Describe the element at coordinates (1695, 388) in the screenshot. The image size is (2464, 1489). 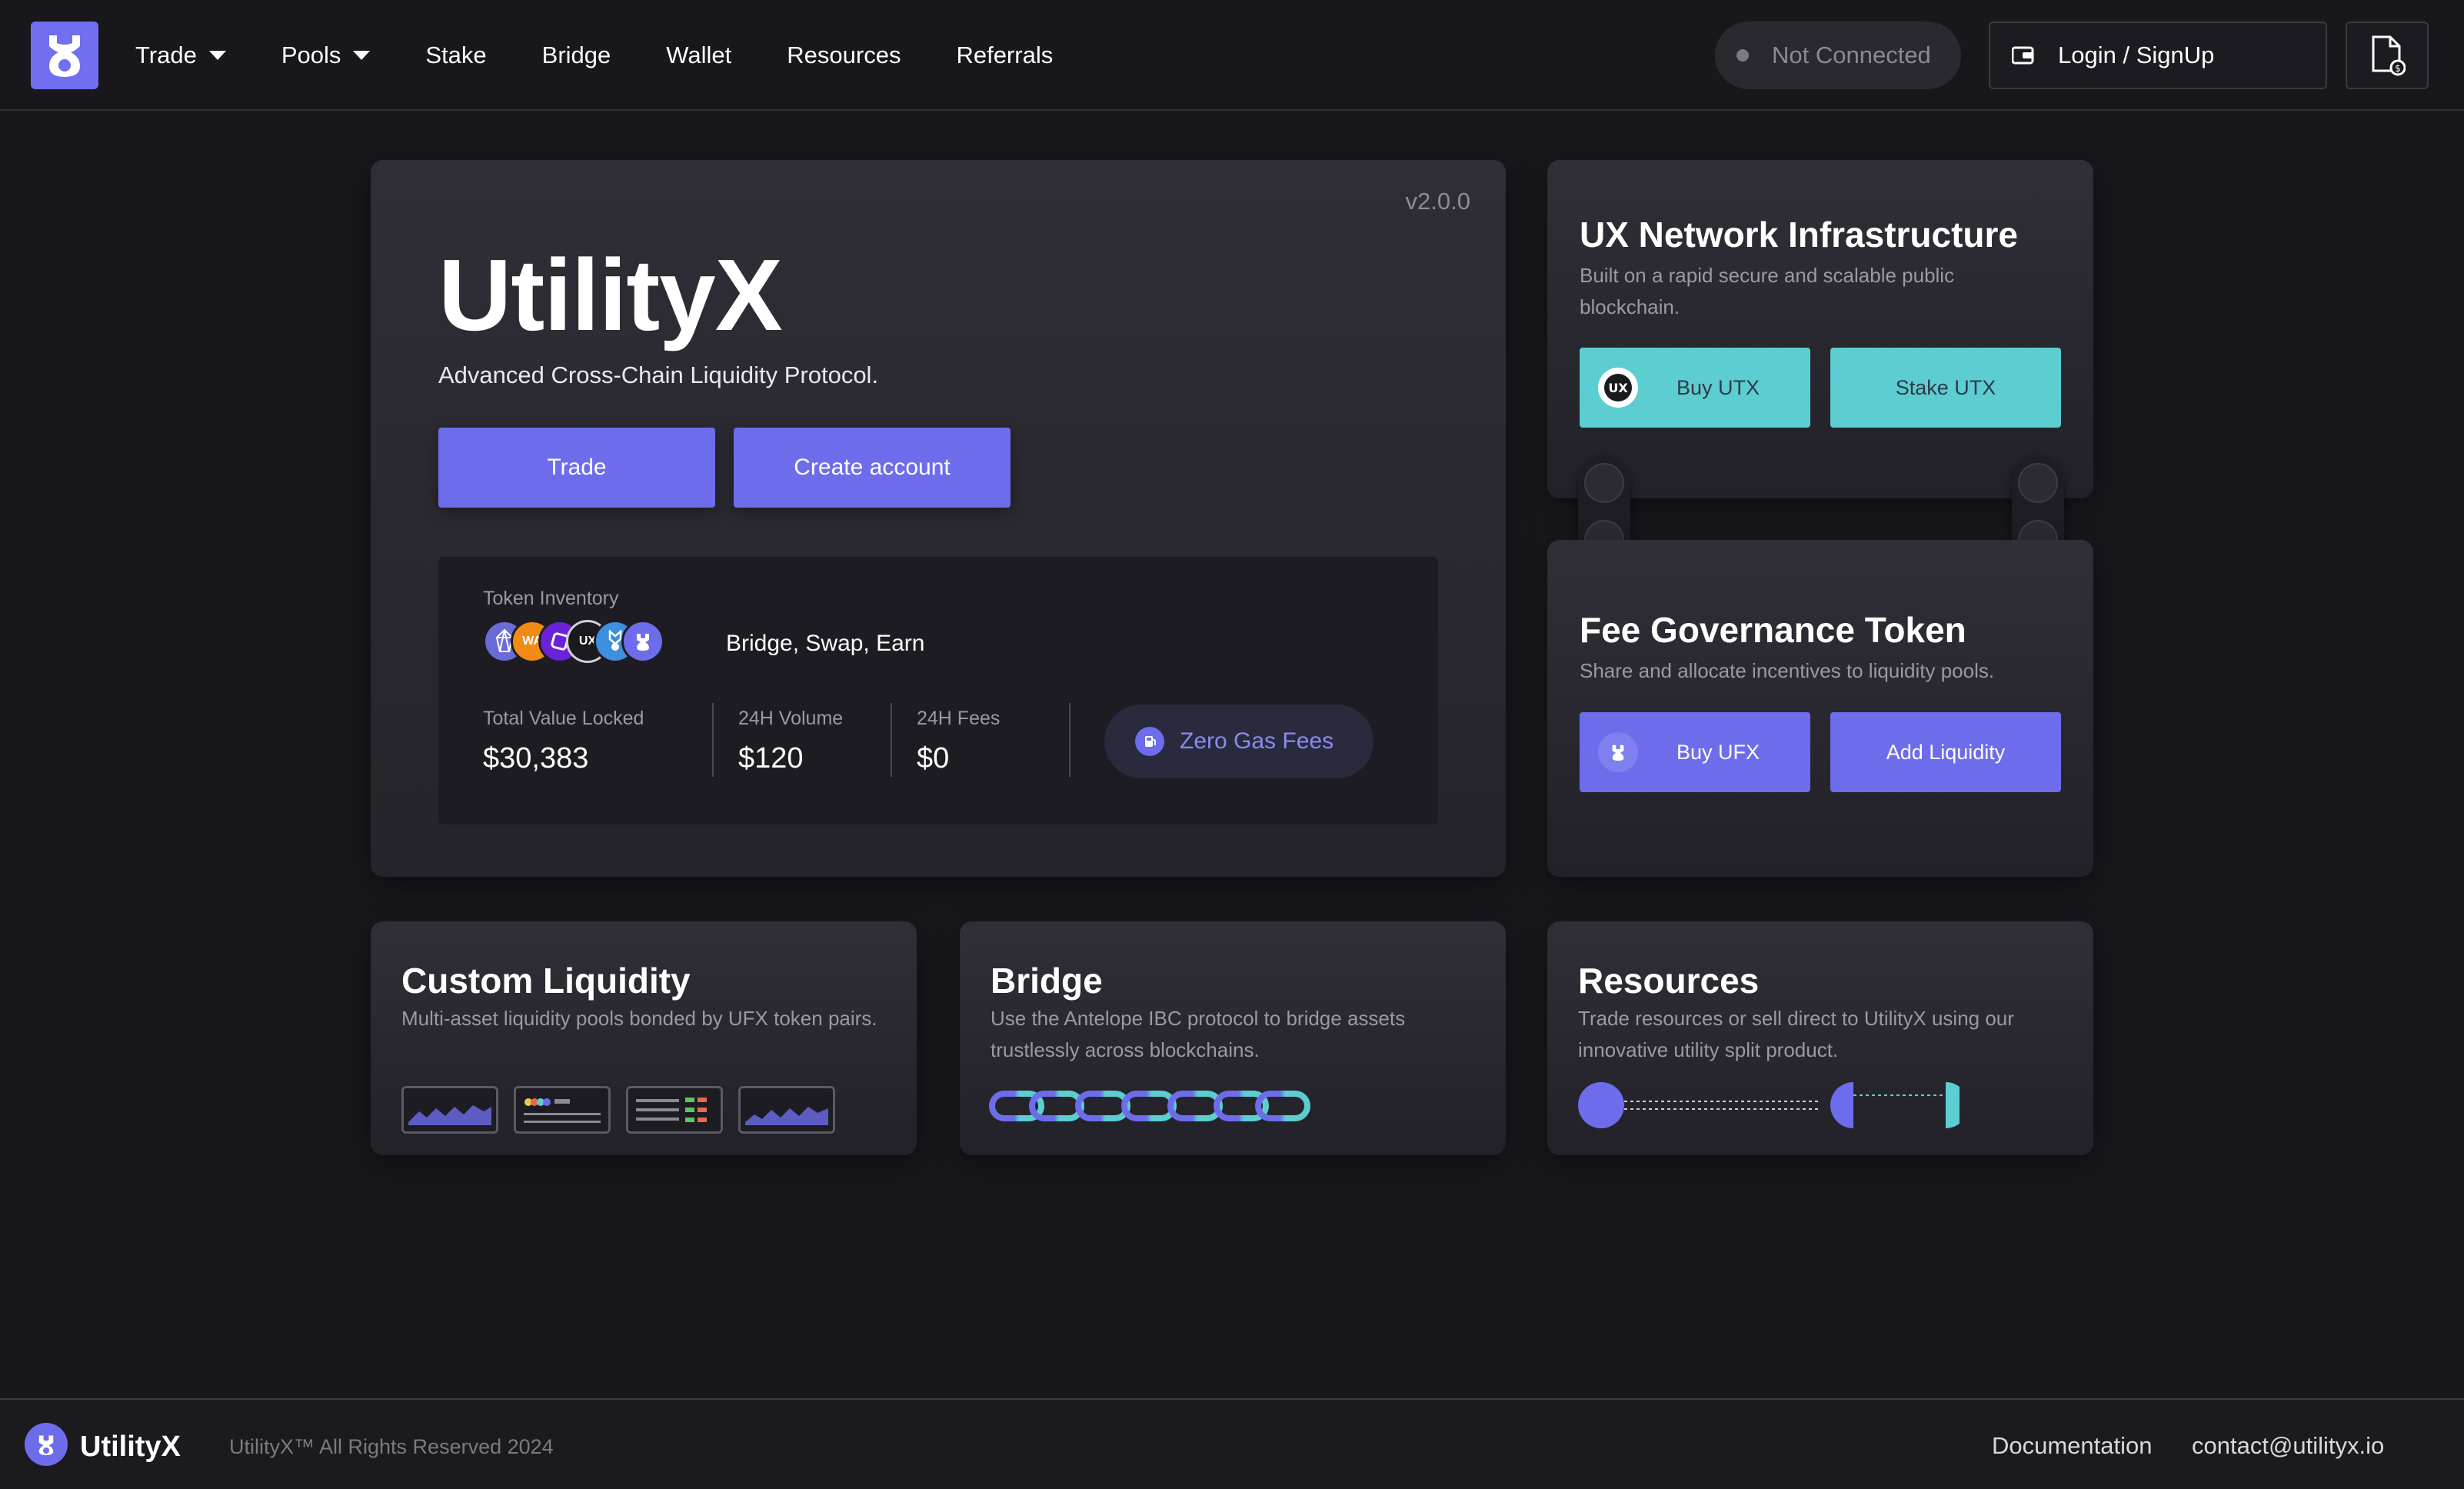
I see `buy-utx-button: UX Buy UTX` at that location.